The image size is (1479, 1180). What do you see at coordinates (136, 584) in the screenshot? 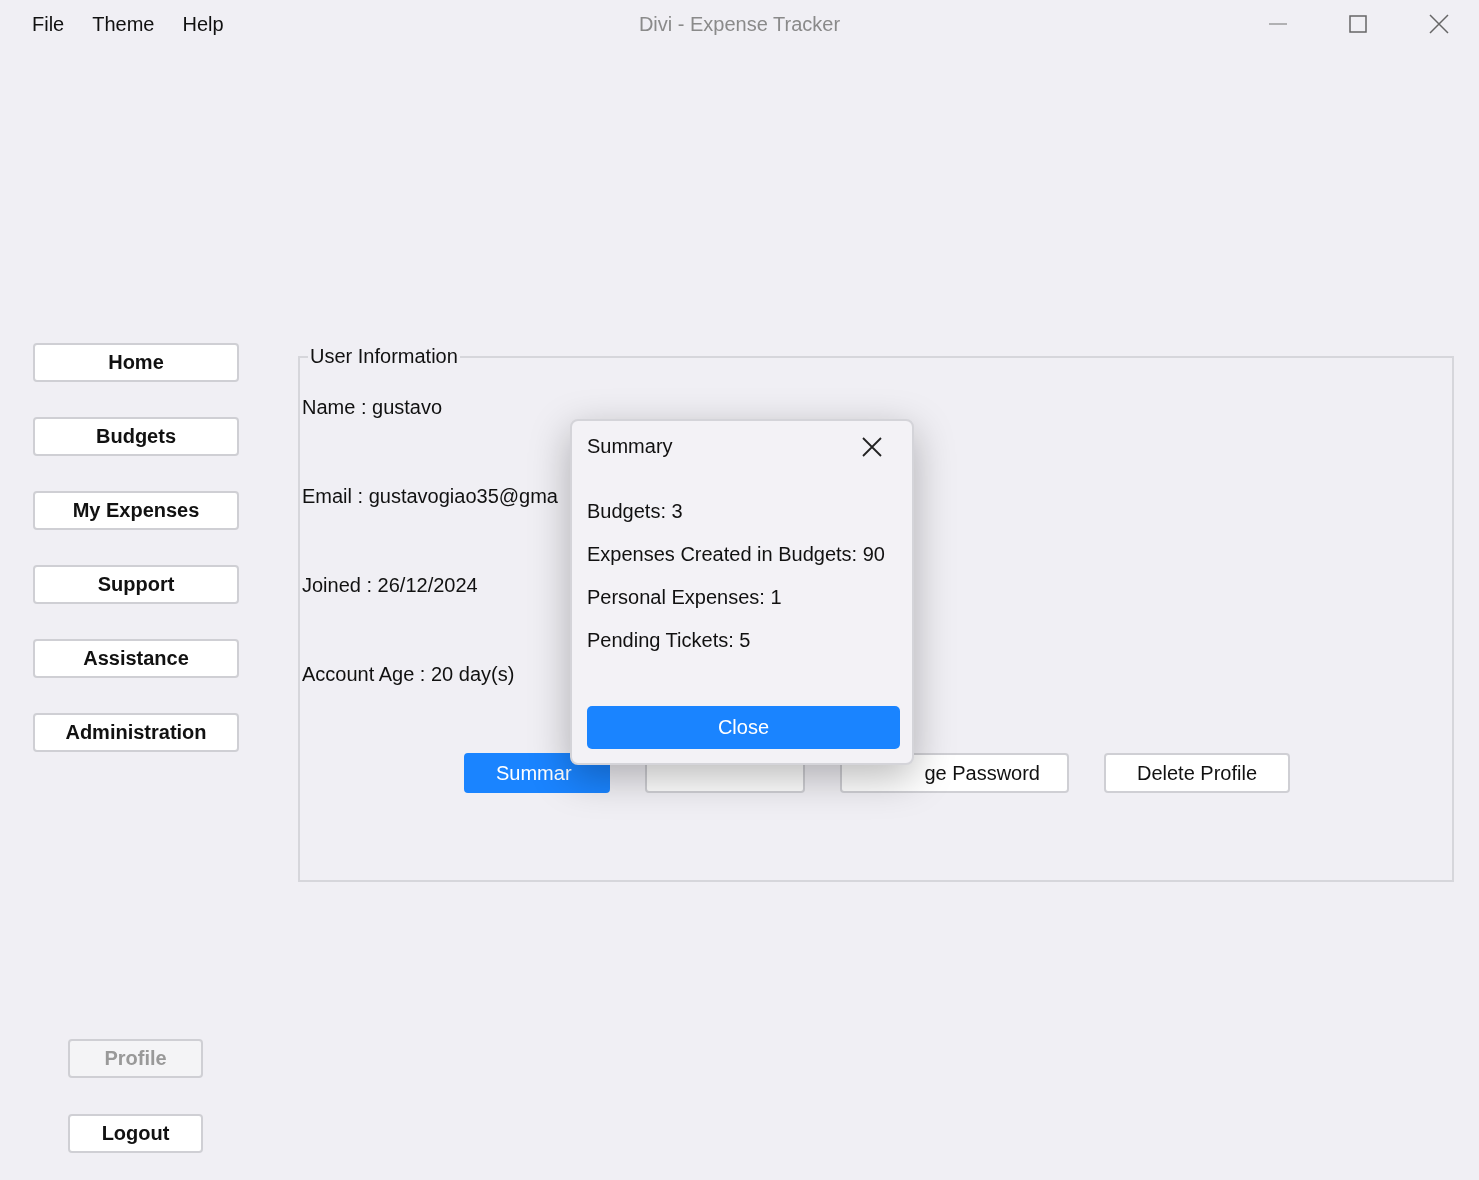
I see `sidebar-button: Support` at bounding box center [136, 584].